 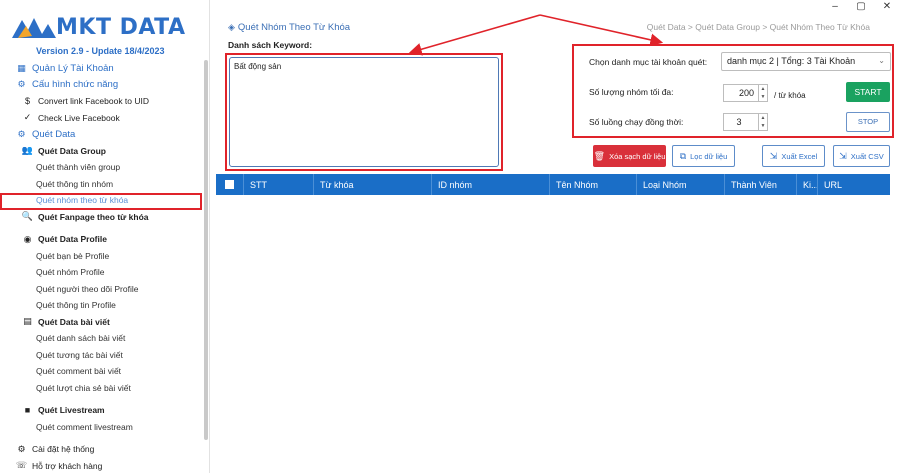 I want to click on sidebar-item-label: Quét danh sách bài viết, so click(x=81, y=338).